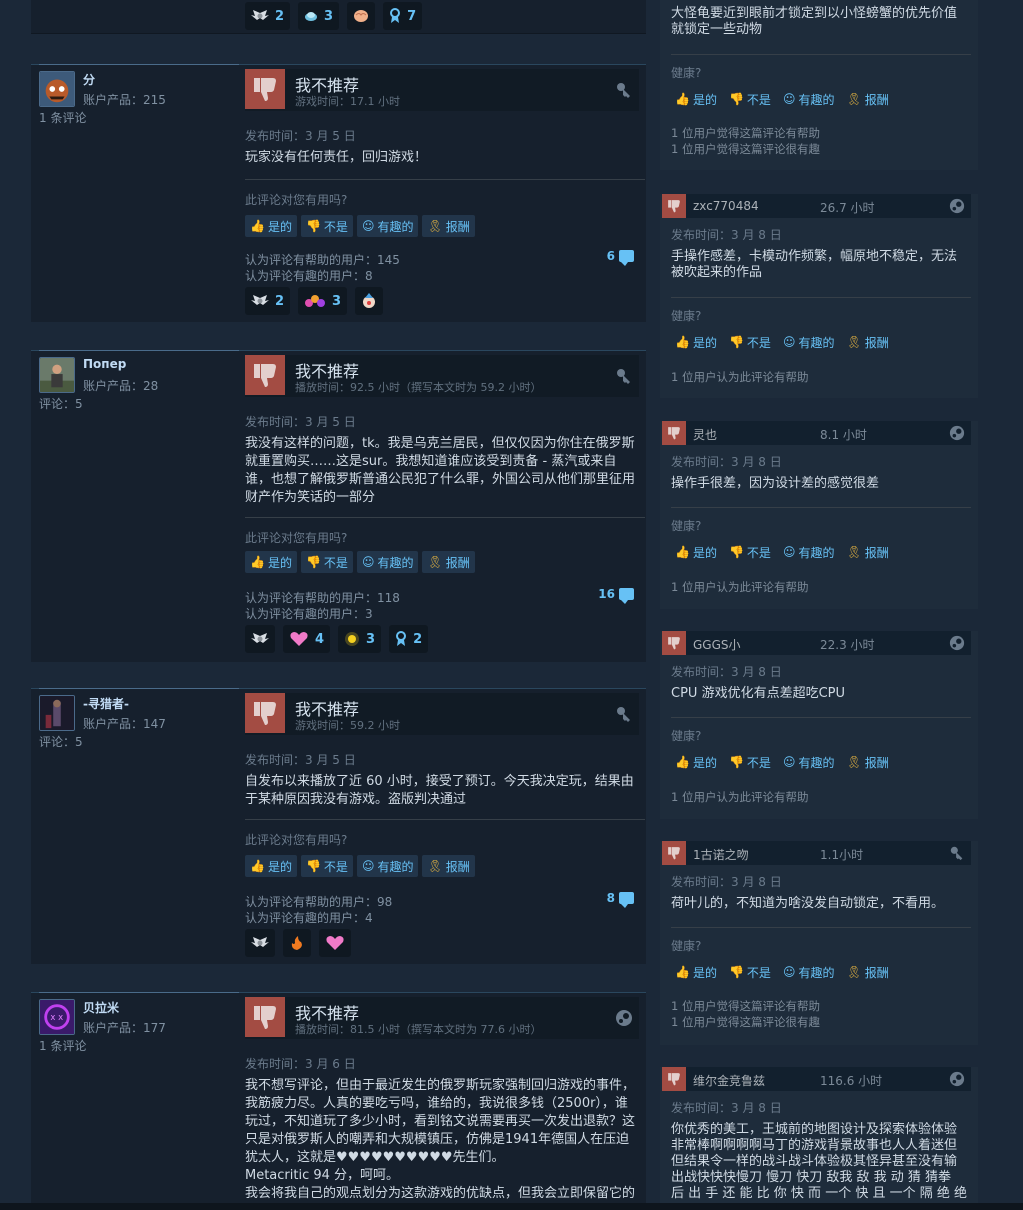  I want to click on award-ribbon-icon: 🎗, so click(854, 99).